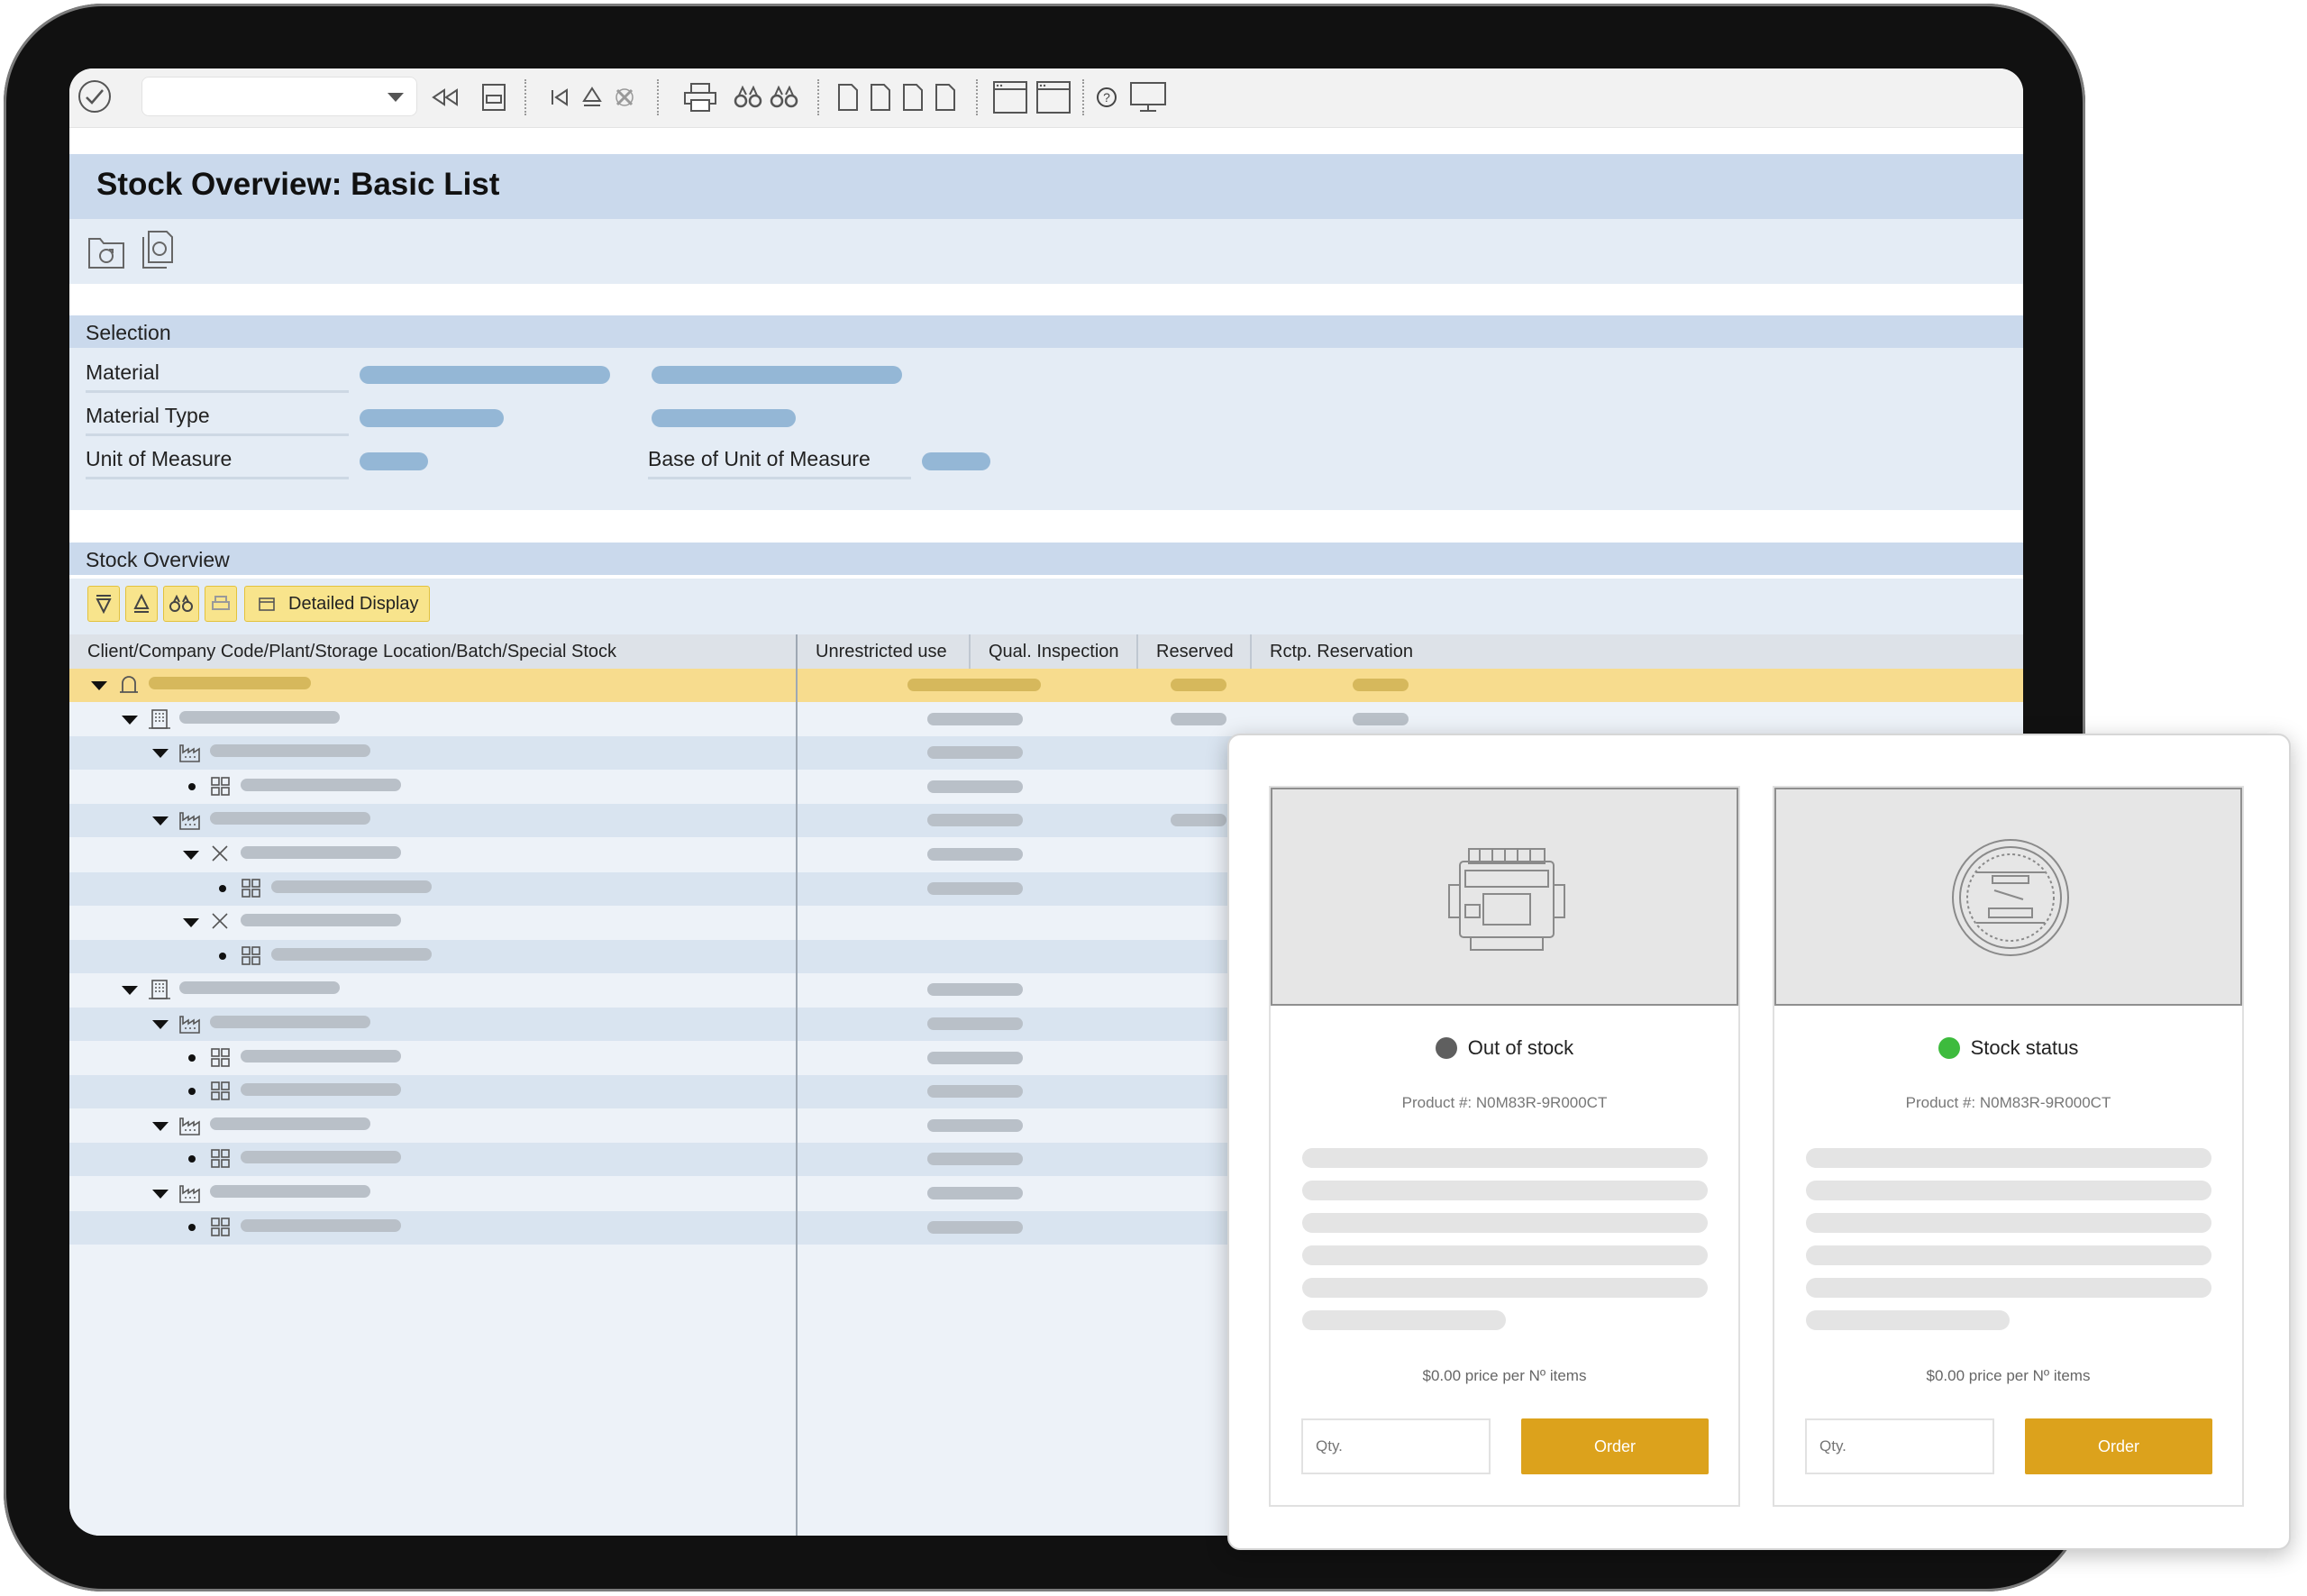  What do you see at coordinates (485, 375) in the screenshot?
I see `material-from-field` at bounding box center [485, 375].